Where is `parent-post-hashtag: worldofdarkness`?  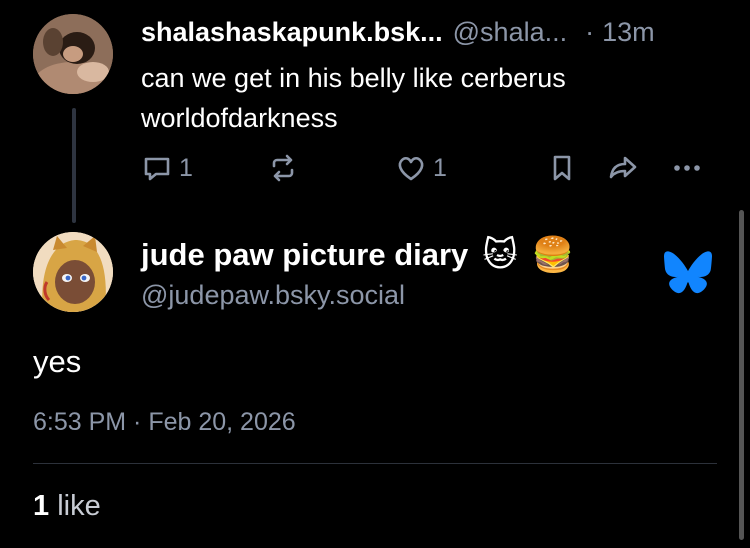 parent-post-hashtag: worldofdarkness is located at coordinates (431, 118).